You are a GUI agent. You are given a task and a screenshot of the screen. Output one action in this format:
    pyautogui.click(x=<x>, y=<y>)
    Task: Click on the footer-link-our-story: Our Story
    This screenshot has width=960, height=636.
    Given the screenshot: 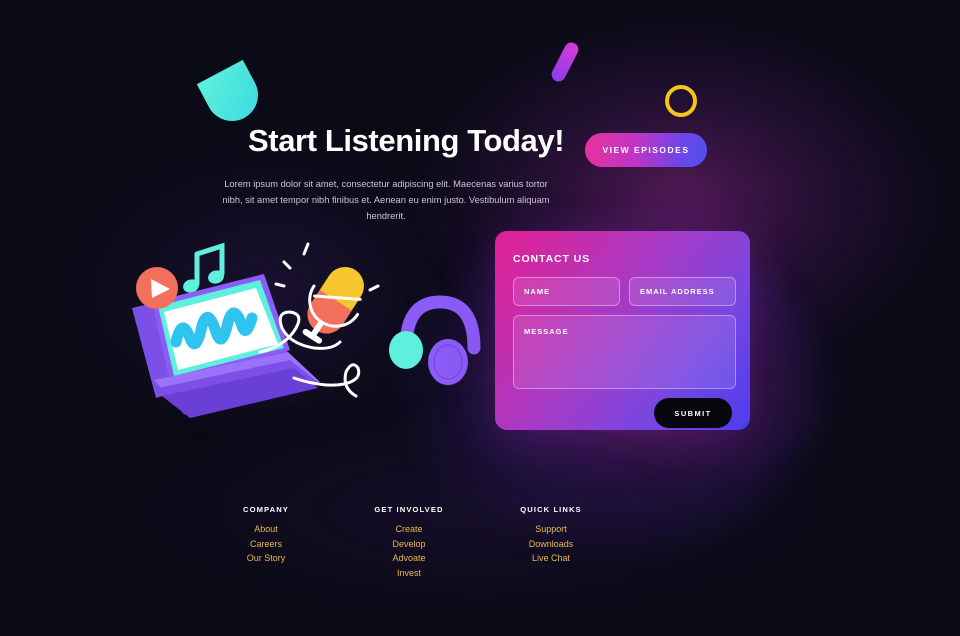 What is the action you would take?
    pyautogui.click(x=266, y=558)
    